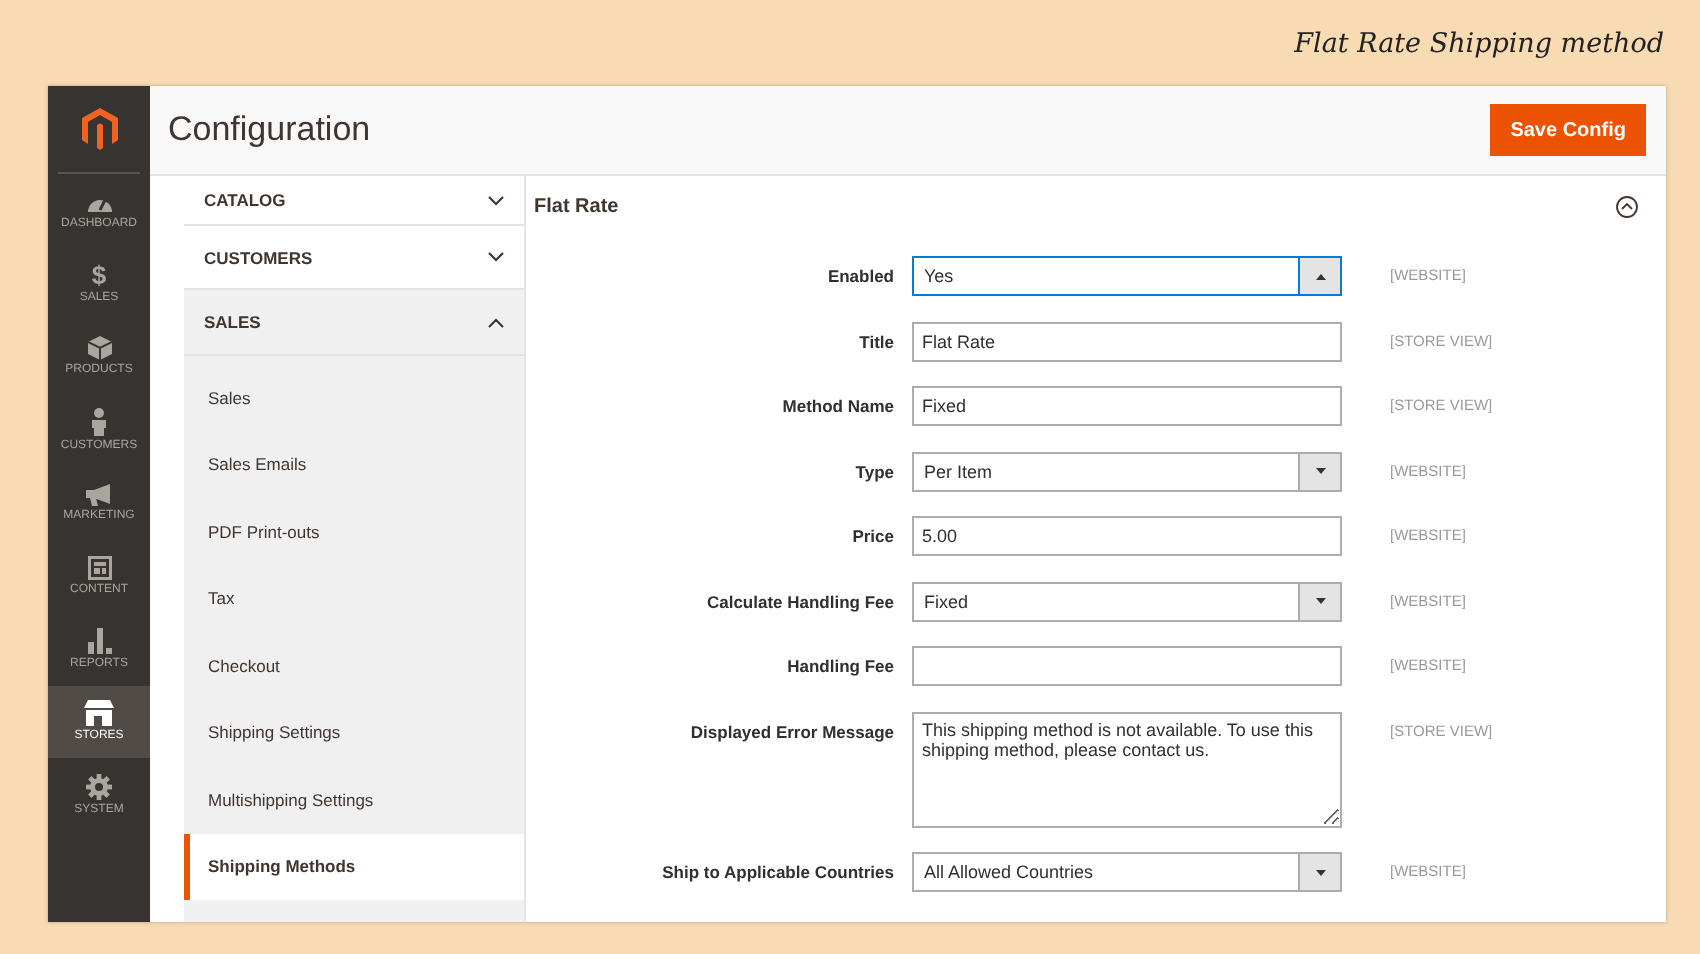  What do you see at coordinates (99, 786) in the screenshot?
I see `gear-icon` at bounding box center [99, 786].